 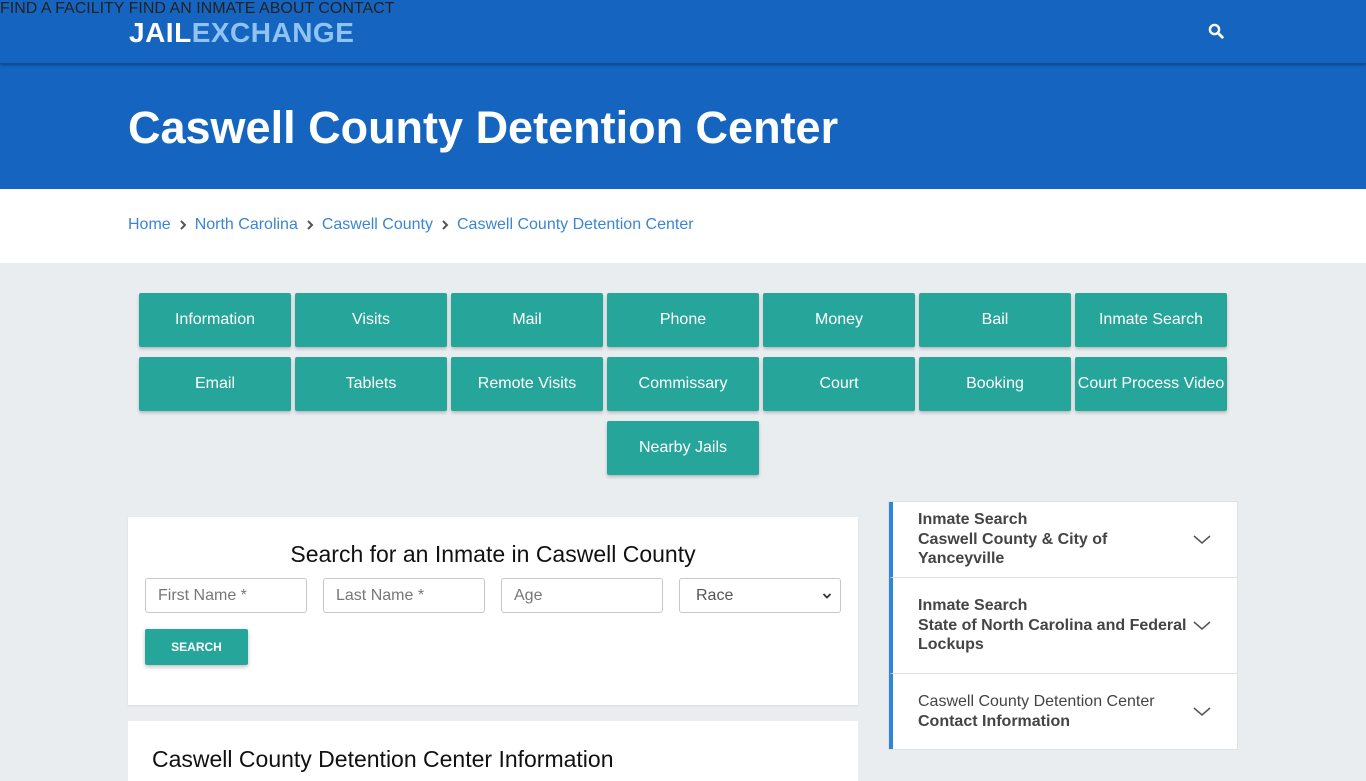 What do you see at coordinates (273, 32) in the screenshot?
I see `logo-exchange: EXCHANGE` at bounding box center [273, 32].